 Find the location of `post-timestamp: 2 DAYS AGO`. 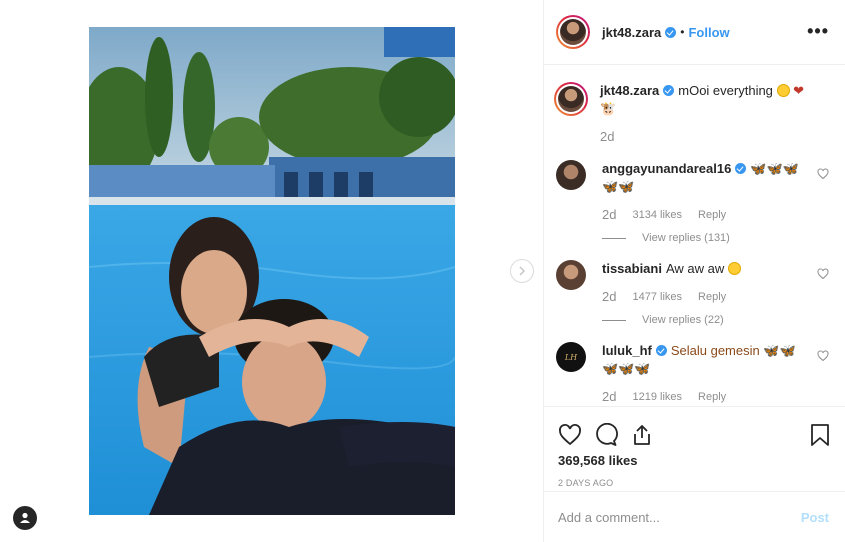

post-timestamp: 2 DAYS AGO is located at coordinates (694, 483).